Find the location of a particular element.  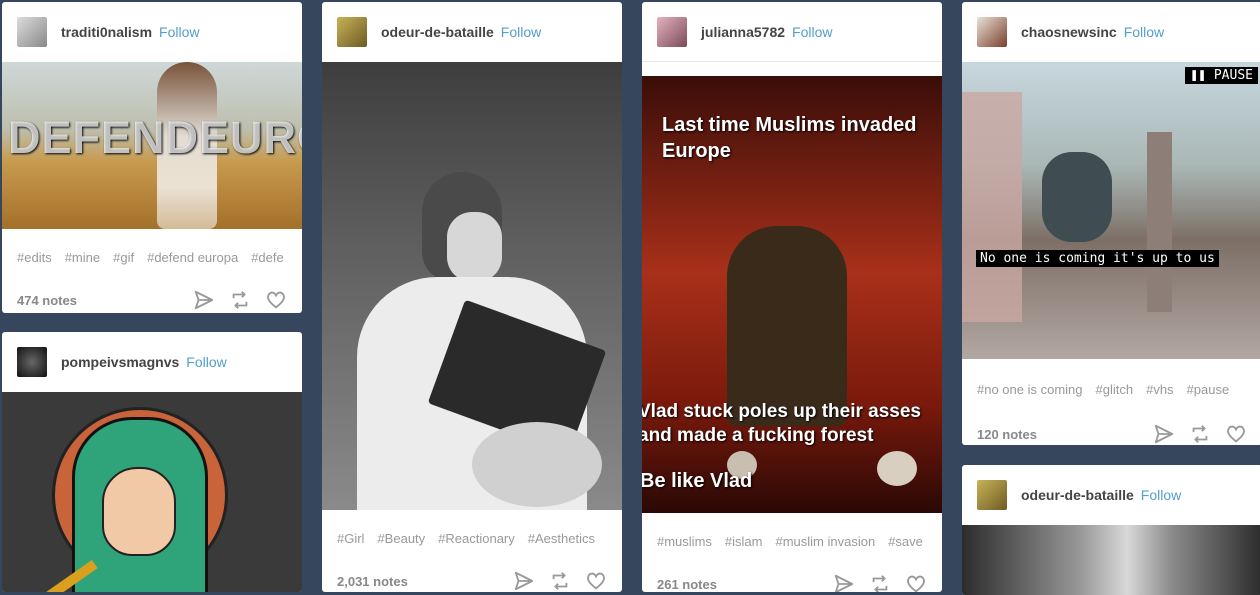

building-shape is located at coordinates (992, 207).